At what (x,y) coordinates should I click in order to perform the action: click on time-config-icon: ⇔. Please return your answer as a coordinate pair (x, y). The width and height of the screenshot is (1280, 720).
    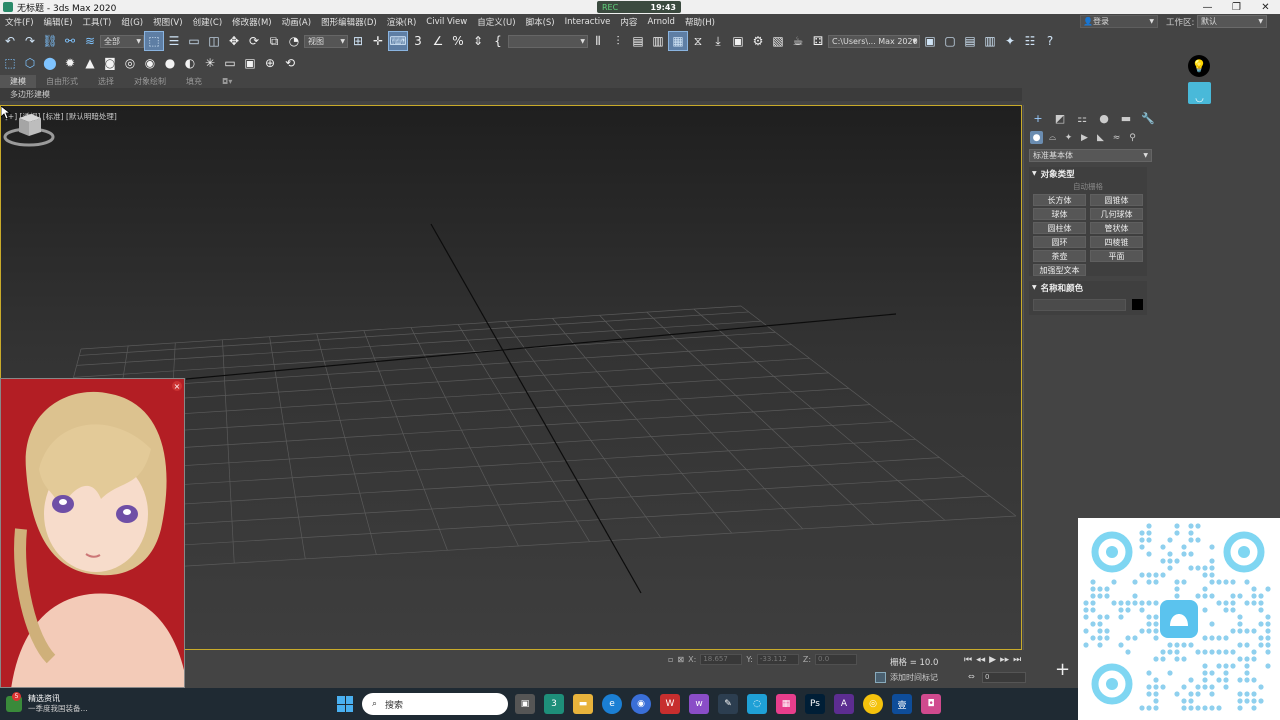
    Looking at the image, I should click on (971, 676).